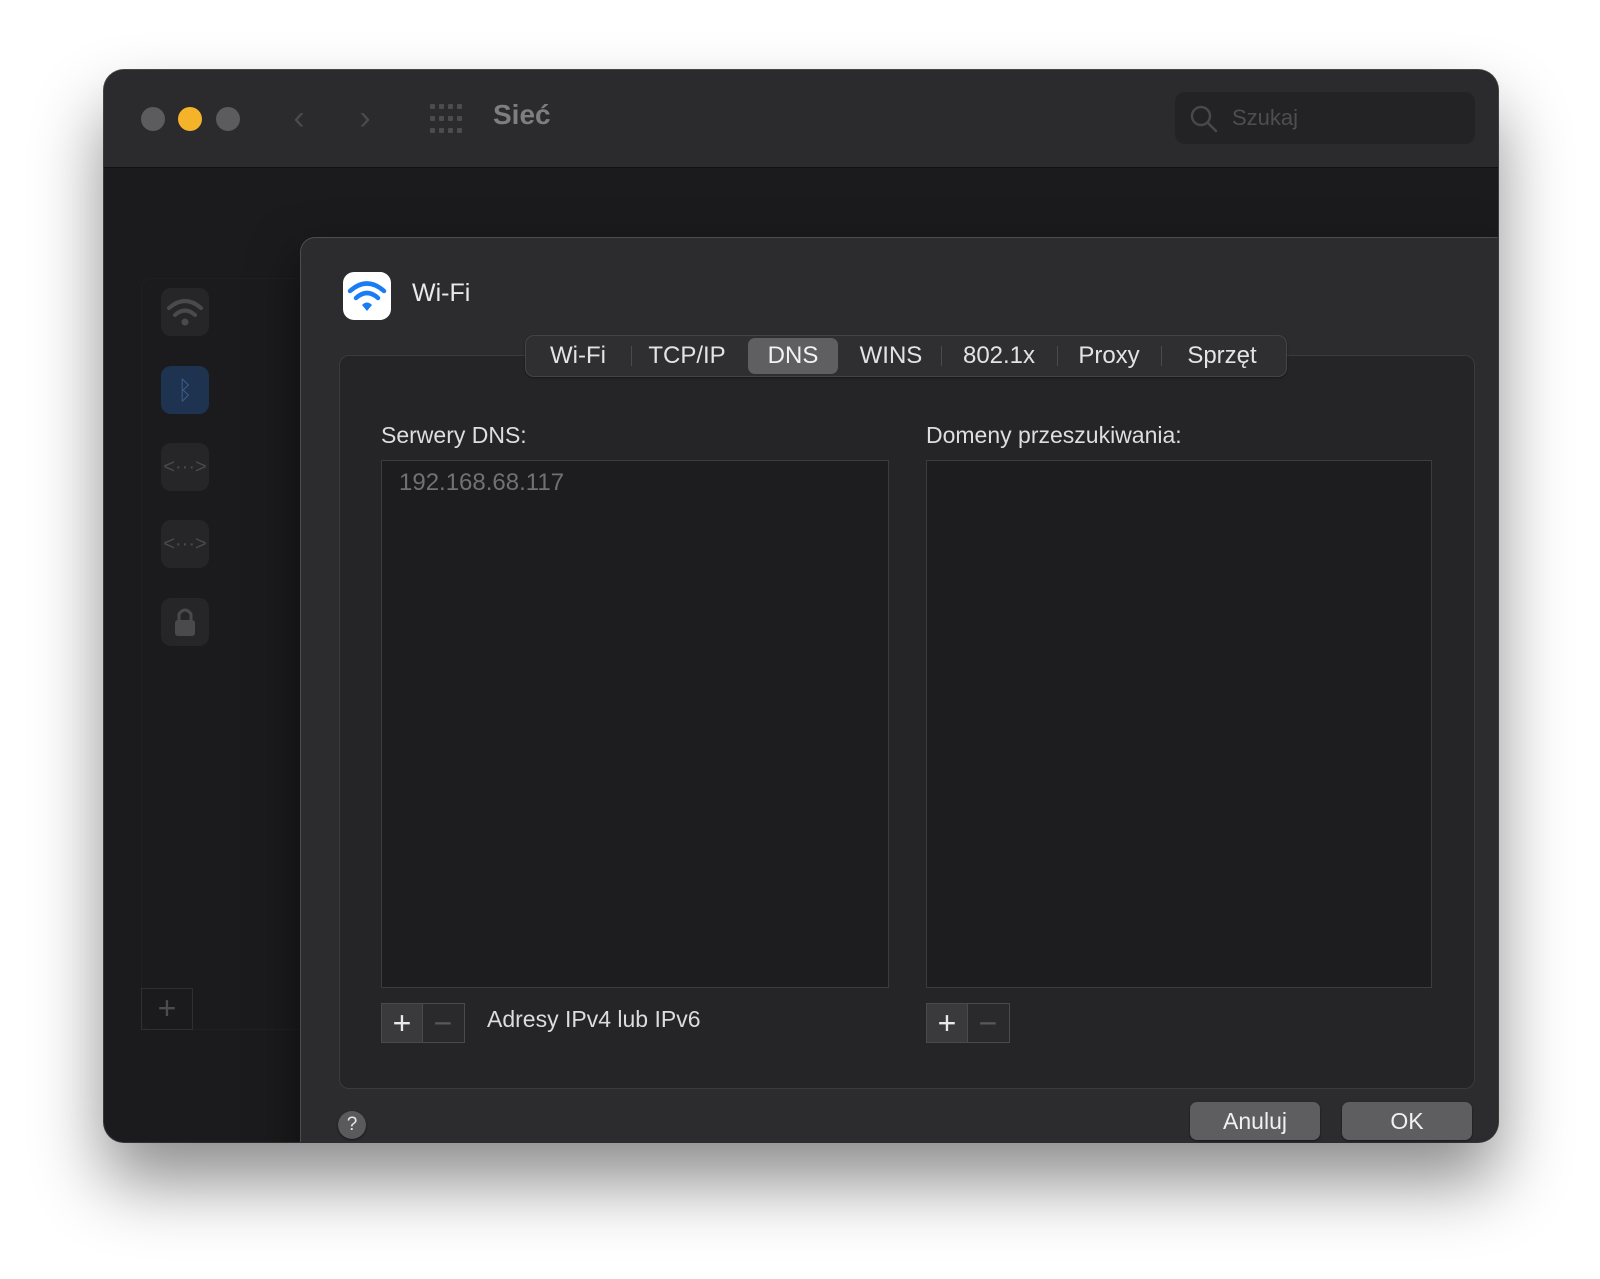  Describe the element at coordinates (443, 1023) in the screenshot. I see `remove-dns-server-button: −` at that location.